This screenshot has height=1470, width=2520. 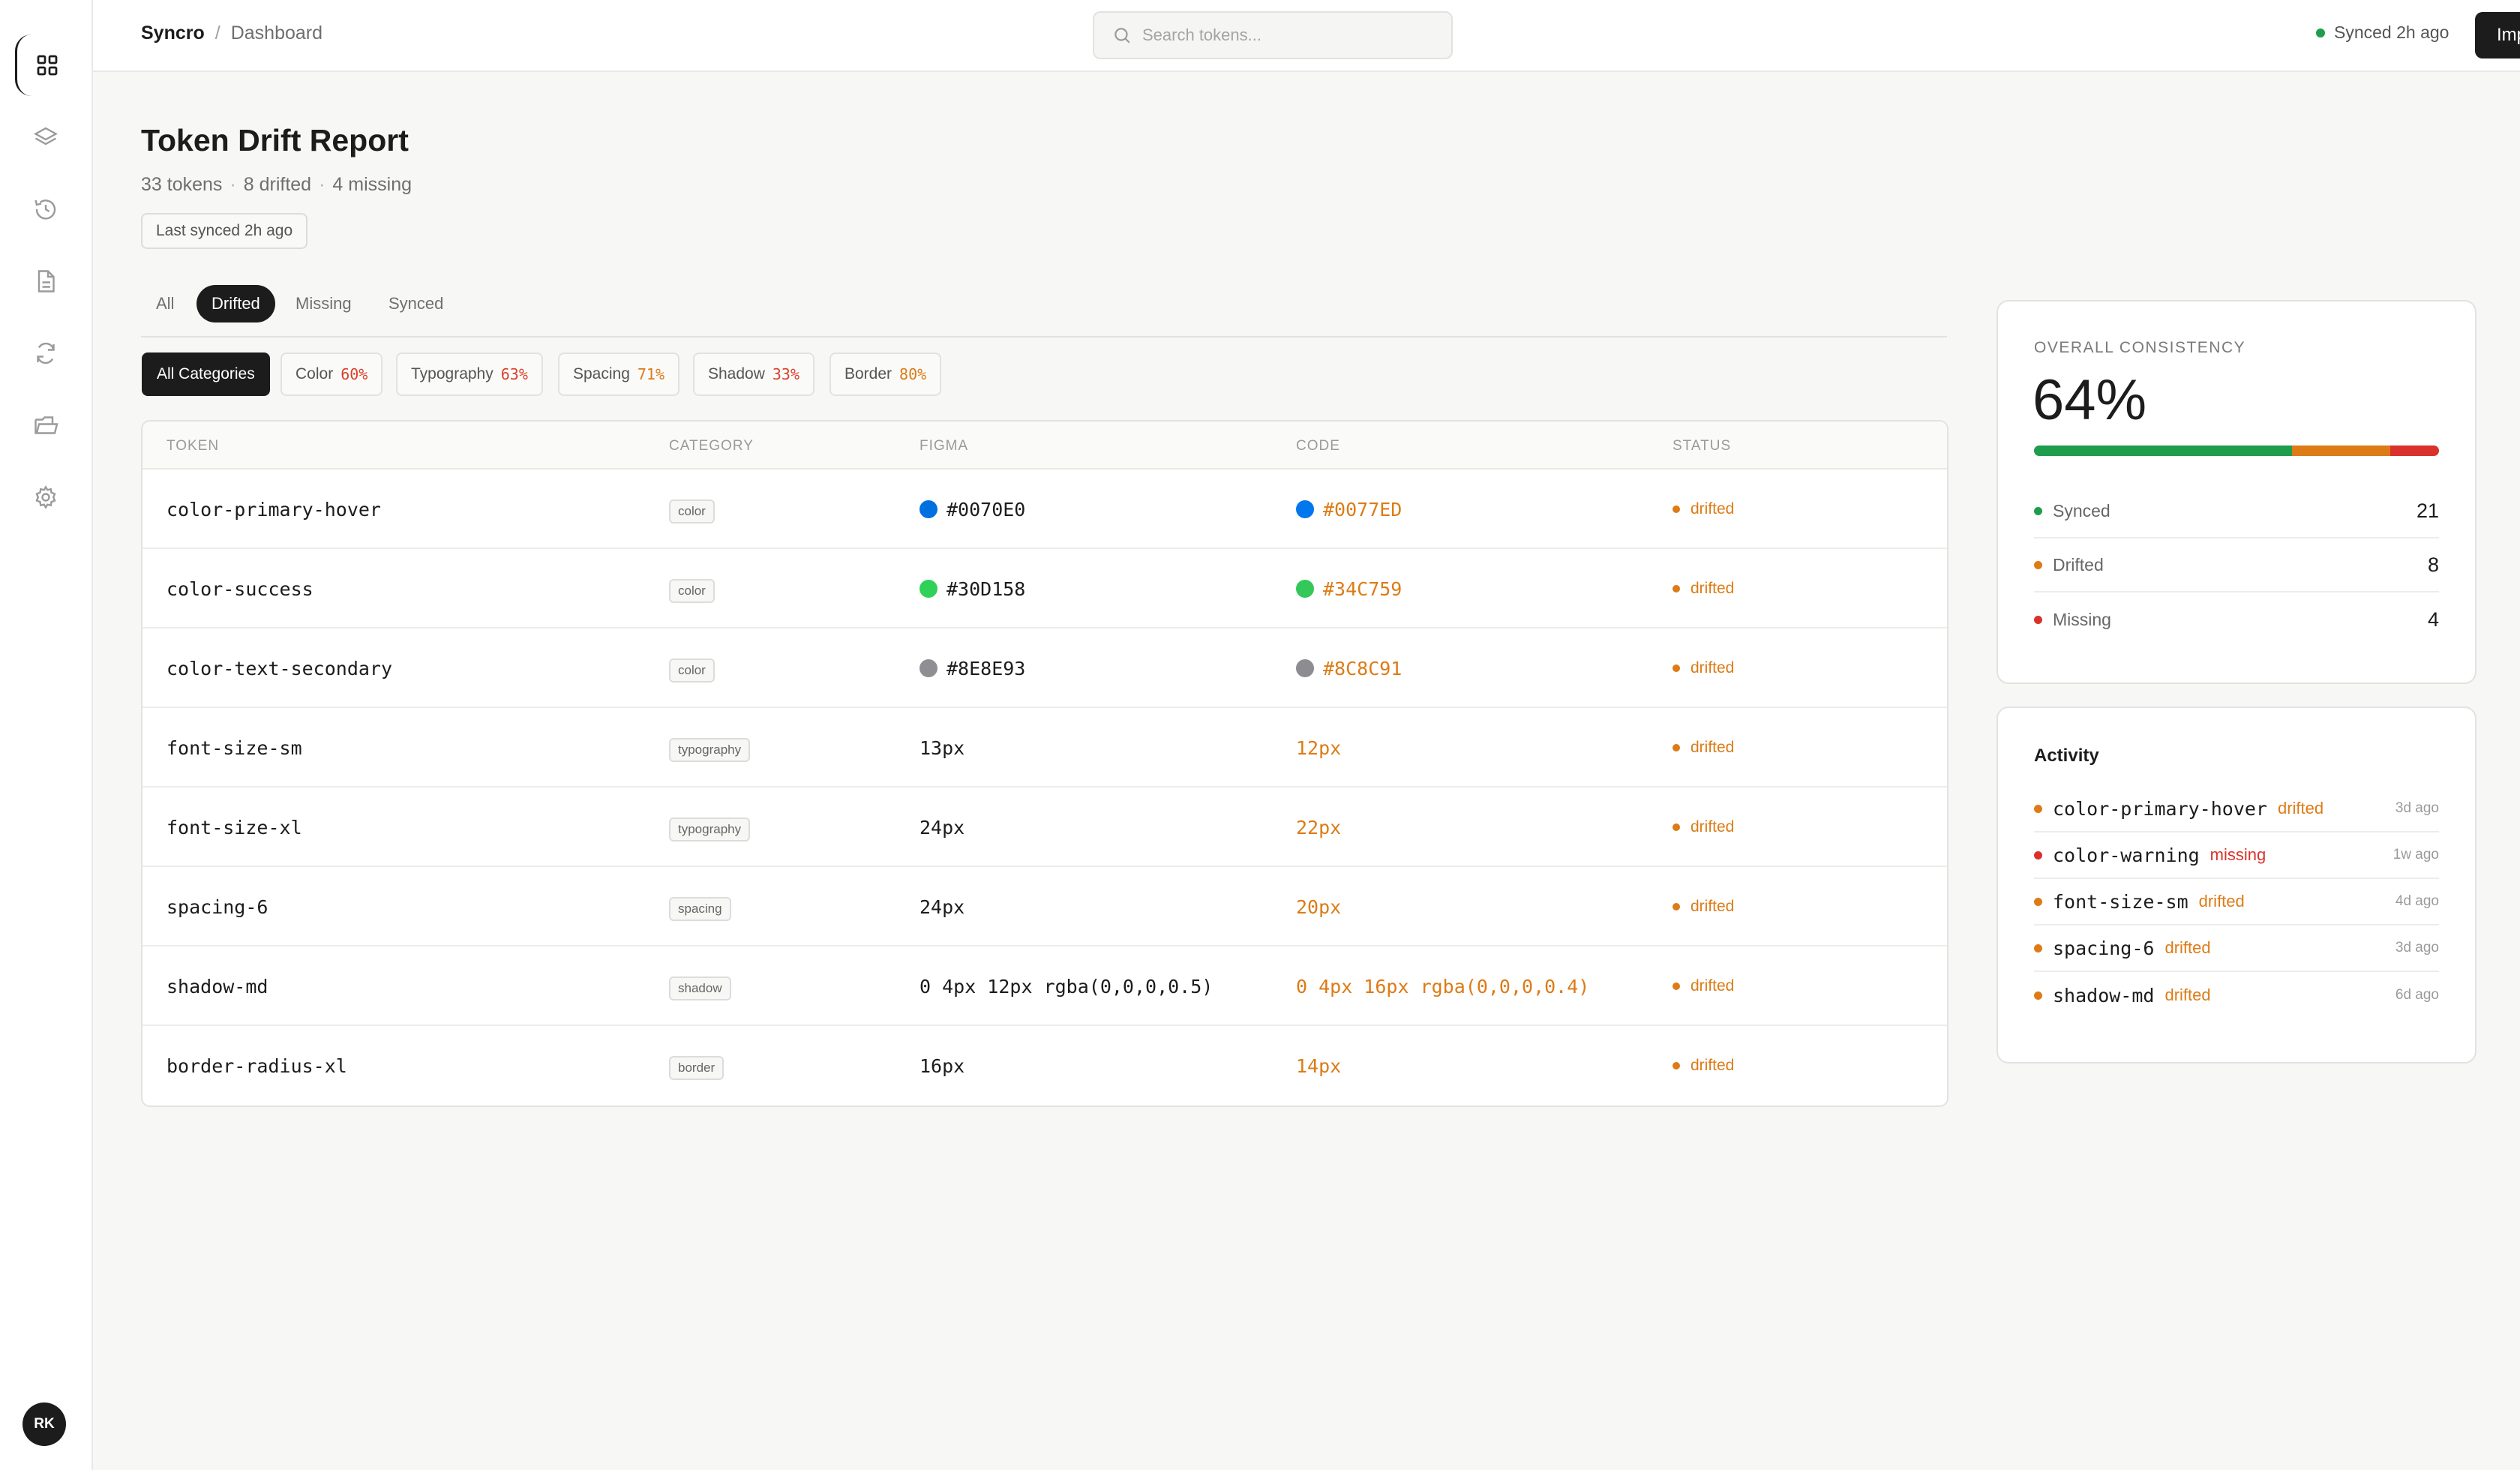 I want to click on avatar: RK, so click(x=44, y=1424).